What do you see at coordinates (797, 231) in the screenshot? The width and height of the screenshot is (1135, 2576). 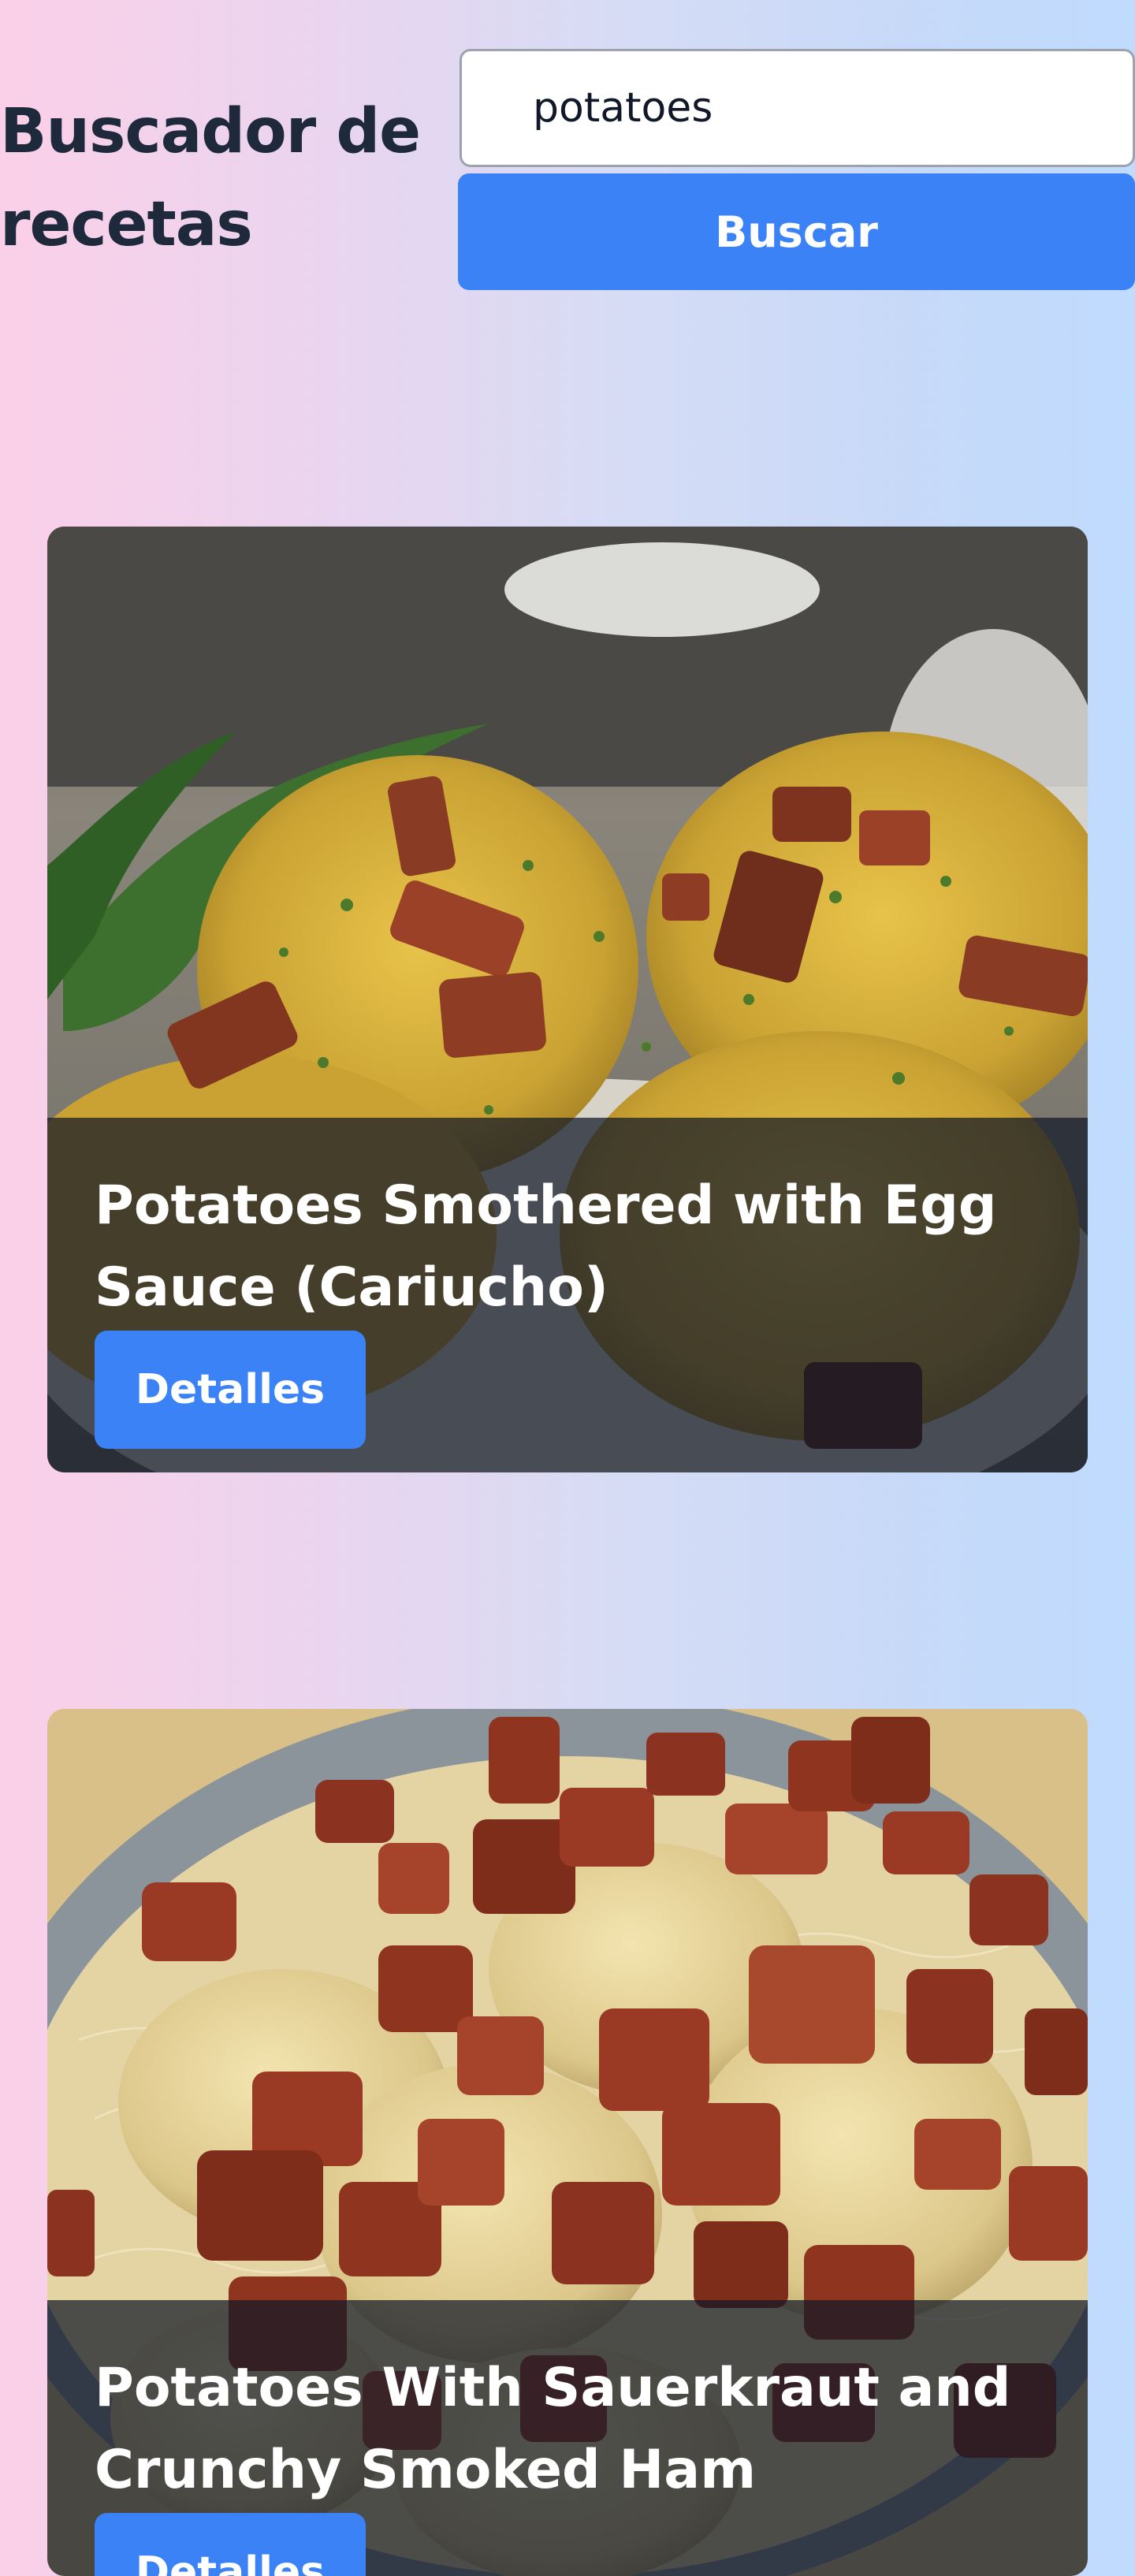 I see `search-button: Buscar` at bounding box center [797, 231].